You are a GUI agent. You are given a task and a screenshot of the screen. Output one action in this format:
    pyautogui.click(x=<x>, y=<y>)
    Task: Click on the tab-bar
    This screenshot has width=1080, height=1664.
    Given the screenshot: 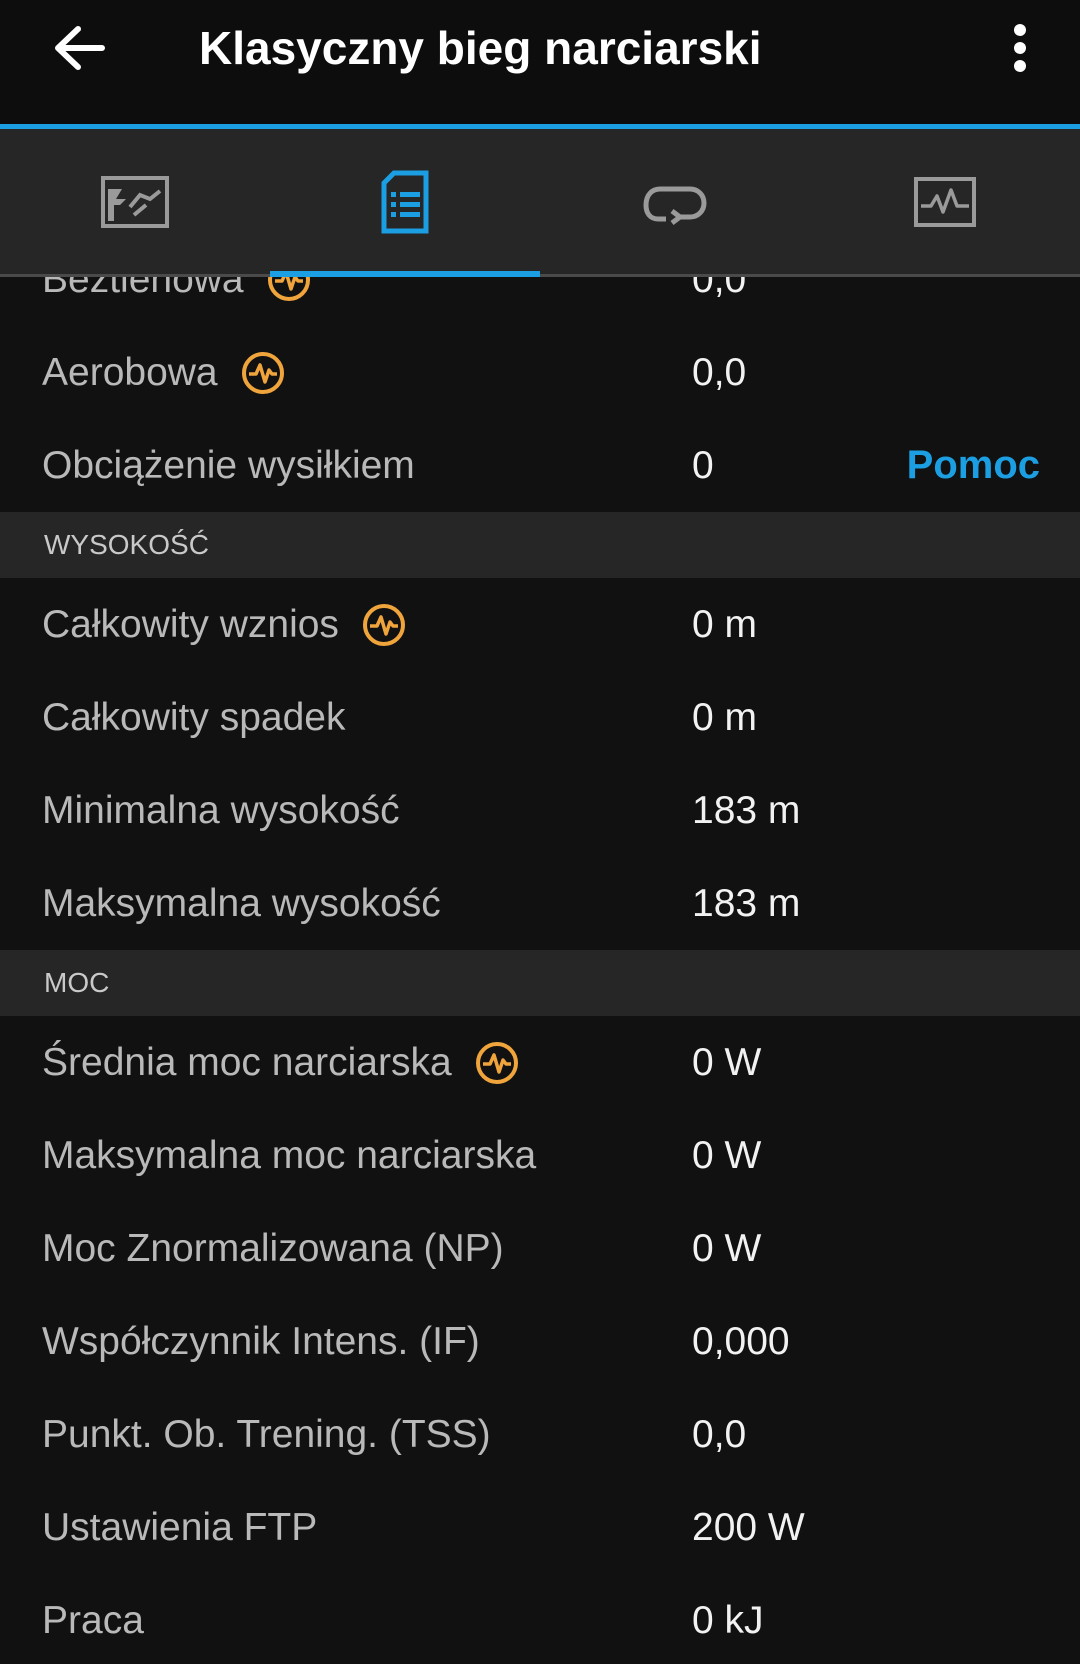 What is the action you would take?
    pyautogui.click(x=540, y=203)
    